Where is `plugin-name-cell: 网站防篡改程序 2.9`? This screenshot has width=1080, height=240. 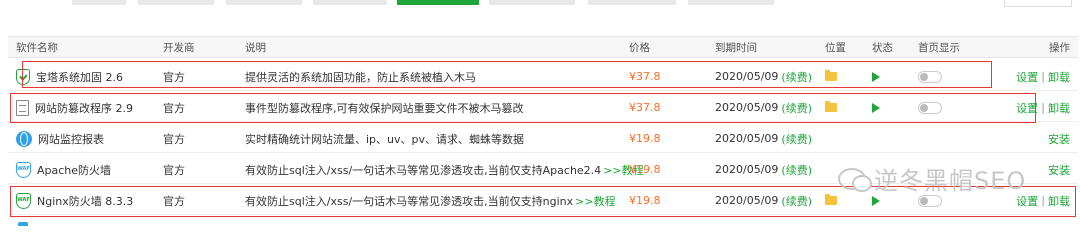
plugin-name-cell: 网站防篡改程序 2.9 is located at coordinates (74, 107).